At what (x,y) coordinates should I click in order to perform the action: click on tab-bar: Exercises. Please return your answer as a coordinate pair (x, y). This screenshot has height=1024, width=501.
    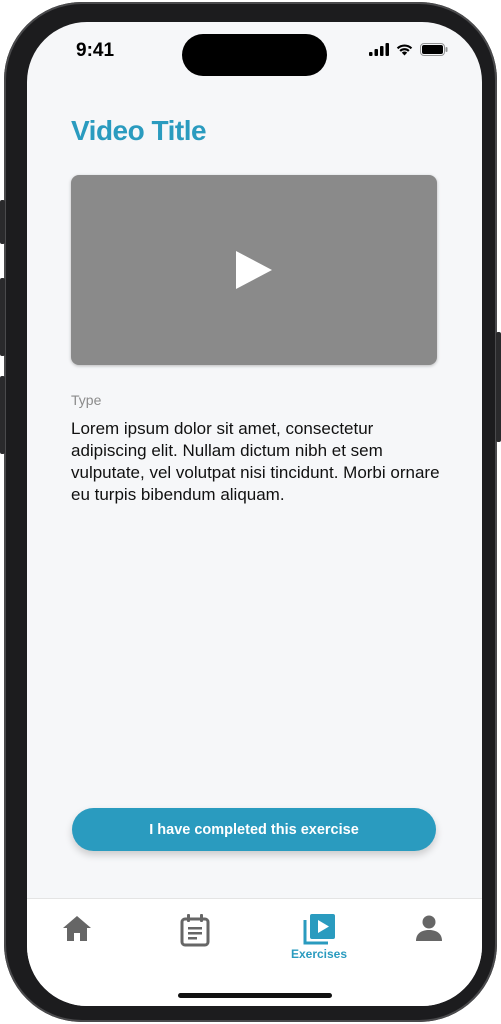
    Looking at the image, I should click on (254, 952).